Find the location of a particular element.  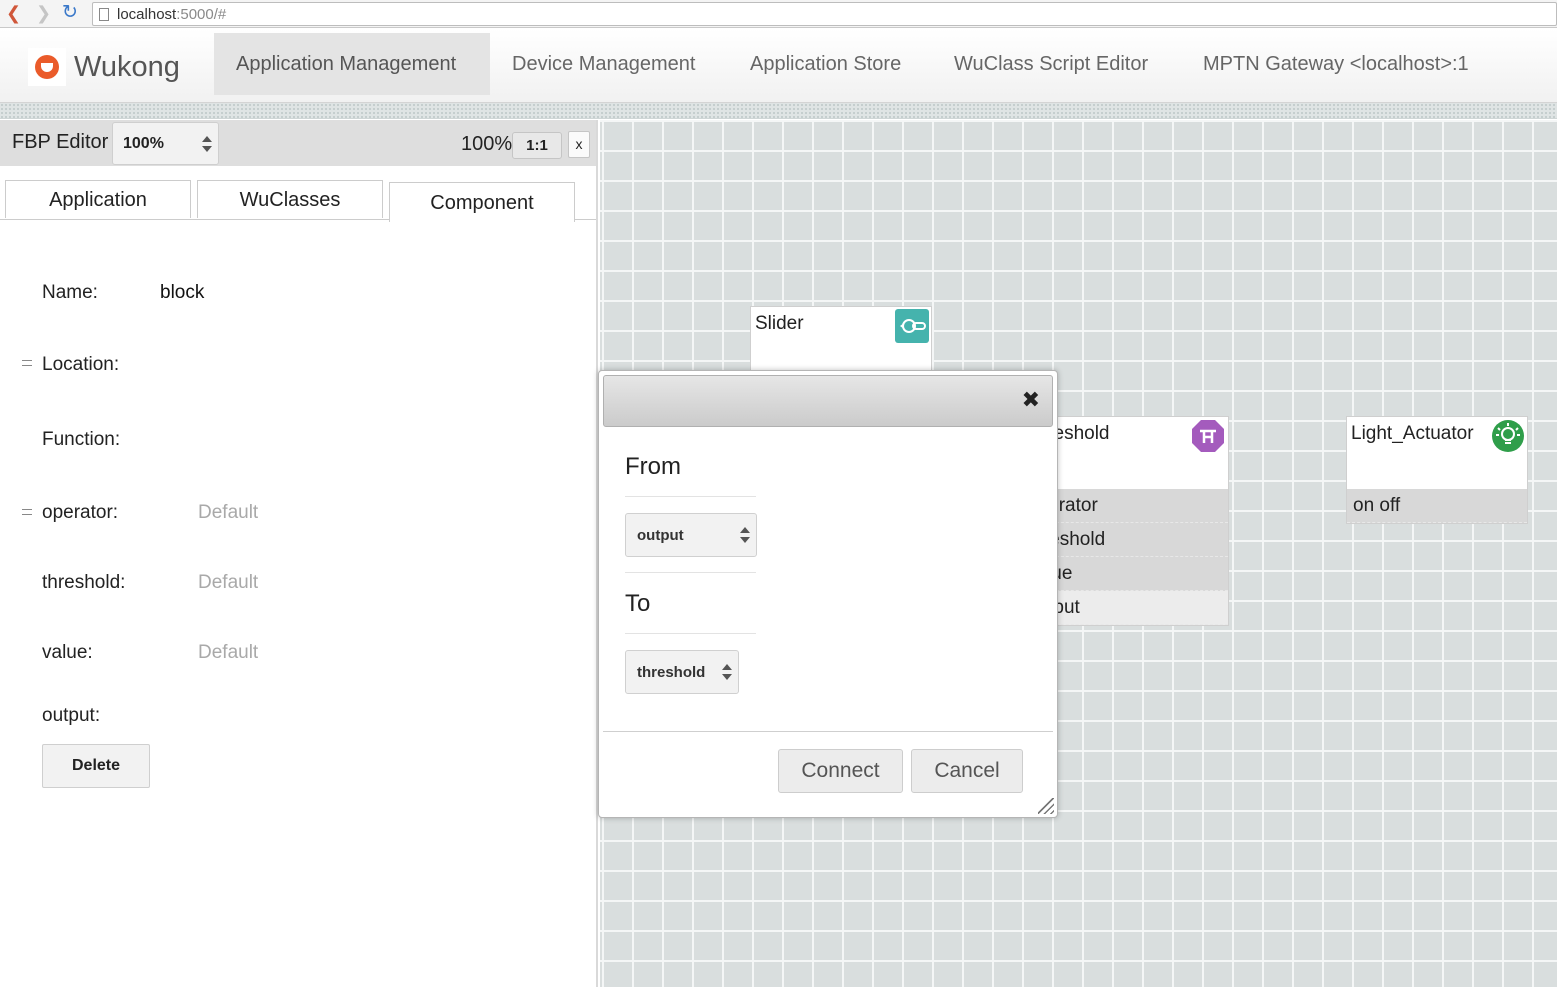

nav-device-management: Device Management is located at coordinates (603, 64).